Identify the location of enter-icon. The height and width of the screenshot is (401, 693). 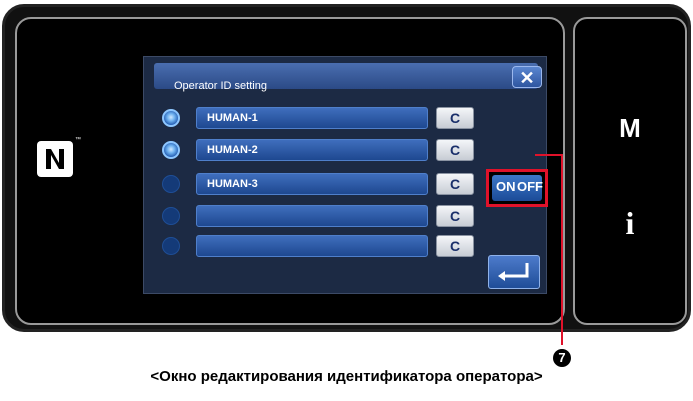
(513, 272).